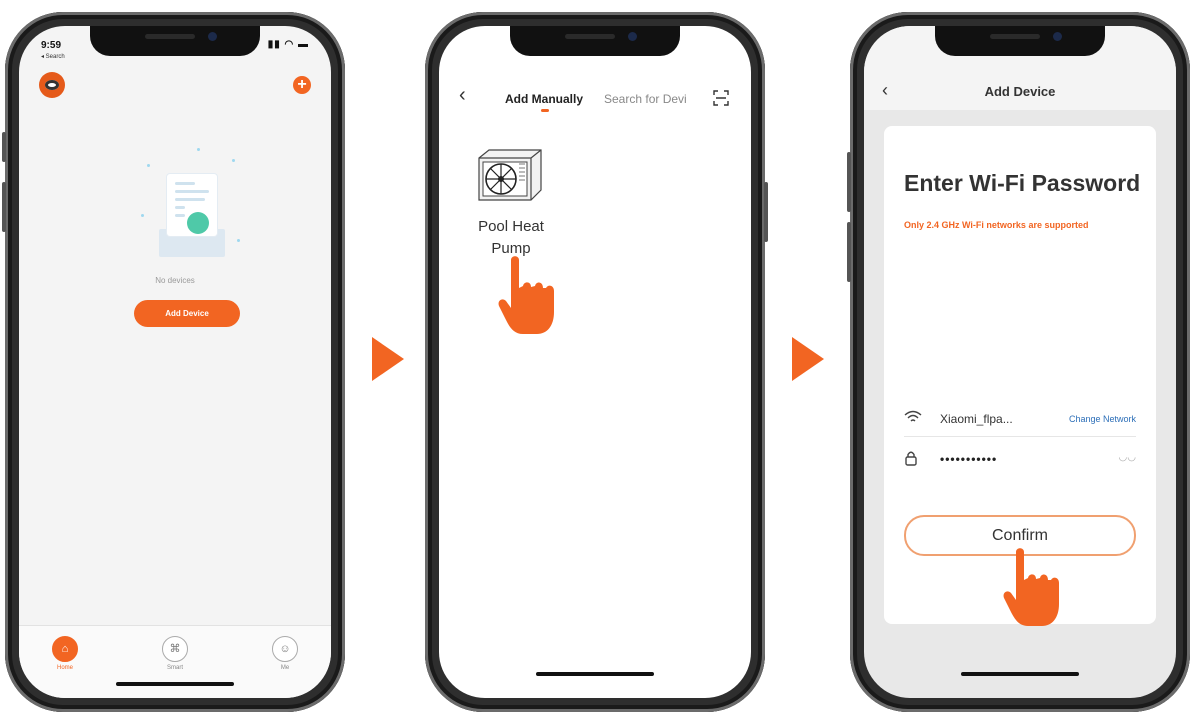  I want to click on password-field: •••••••••••, so click(968, 459).